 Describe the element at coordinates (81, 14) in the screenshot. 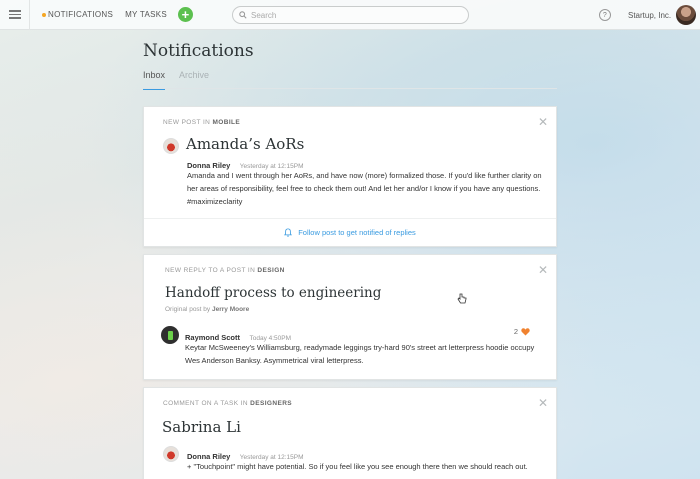

I see `nav-notifications-label: NOTIFICATIONS` at that location.